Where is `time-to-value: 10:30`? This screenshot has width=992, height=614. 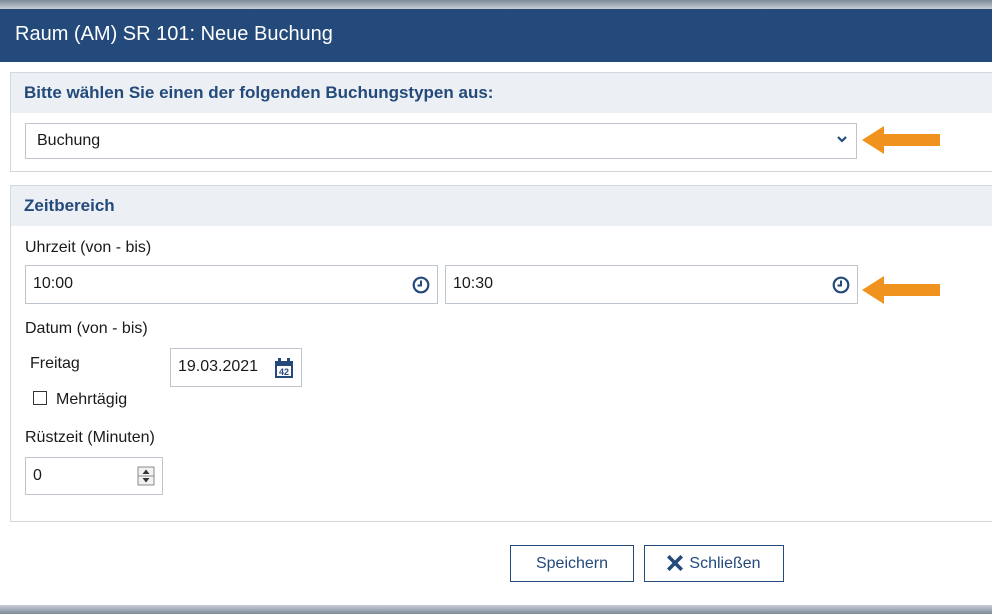
time-to-value: 10:30 is located at coordinates (473, 283).